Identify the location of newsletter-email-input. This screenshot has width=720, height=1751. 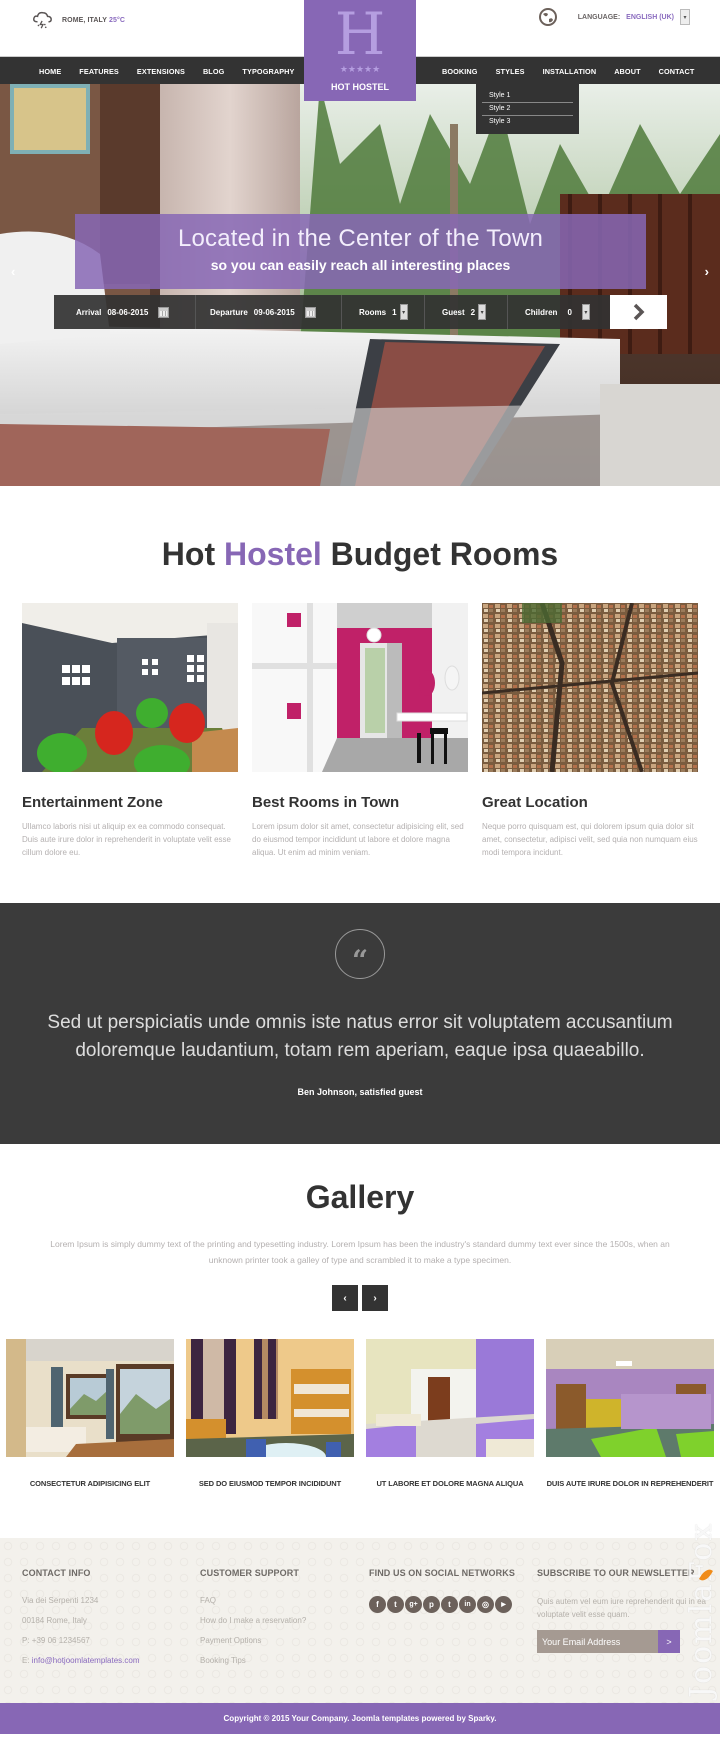
(597, 1641).